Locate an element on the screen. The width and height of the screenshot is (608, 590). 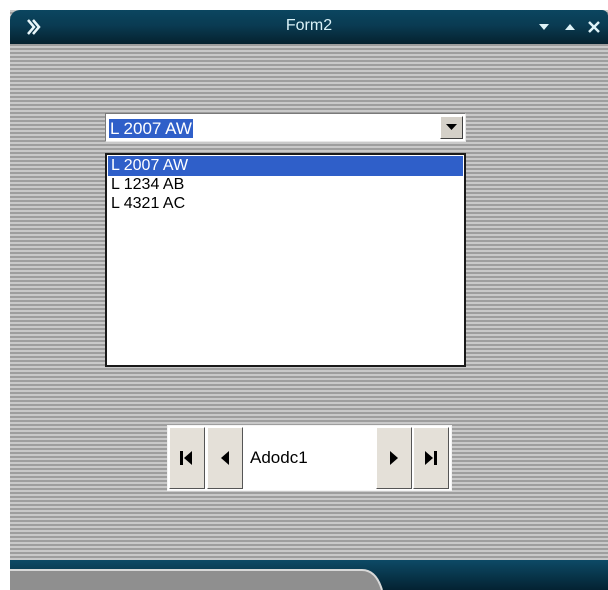
maximize-icon is located at coordinates (570, 27).